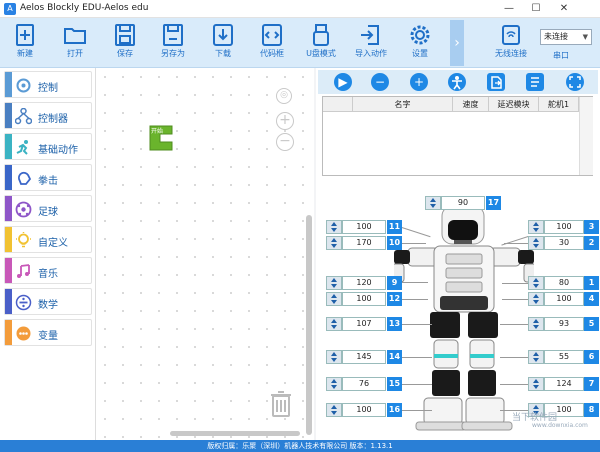 The image size is (600, 452). Describe the element at coordinates (48, 146) in the screenshot. I see `category-basic-motion: 基础动作` at that location.